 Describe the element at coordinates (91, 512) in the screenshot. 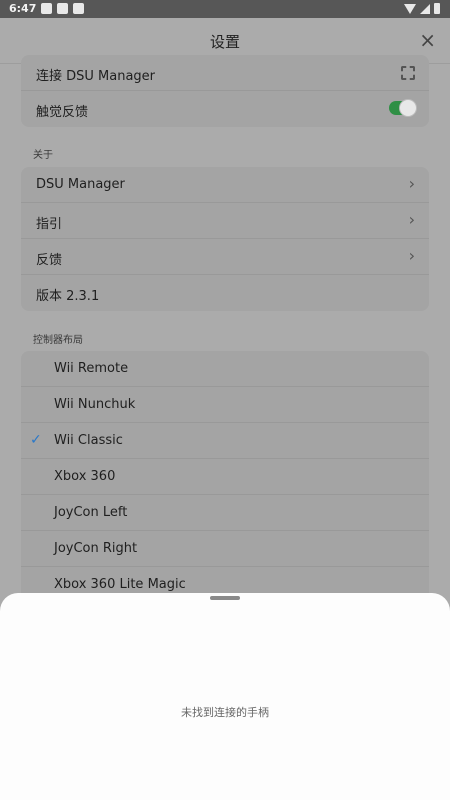

I see `layout-option-label: JoyCon Left` at that location.